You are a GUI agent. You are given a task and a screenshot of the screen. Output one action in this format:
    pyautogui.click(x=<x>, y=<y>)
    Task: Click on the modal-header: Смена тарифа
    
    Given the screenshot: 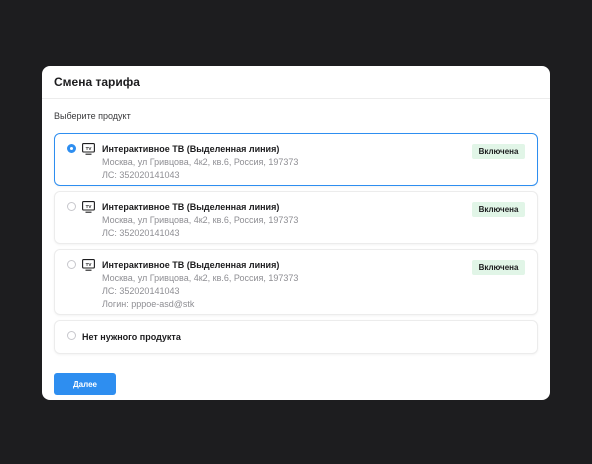 What is the action you would take?
    pyautogui.click(x=296, y=82)
    